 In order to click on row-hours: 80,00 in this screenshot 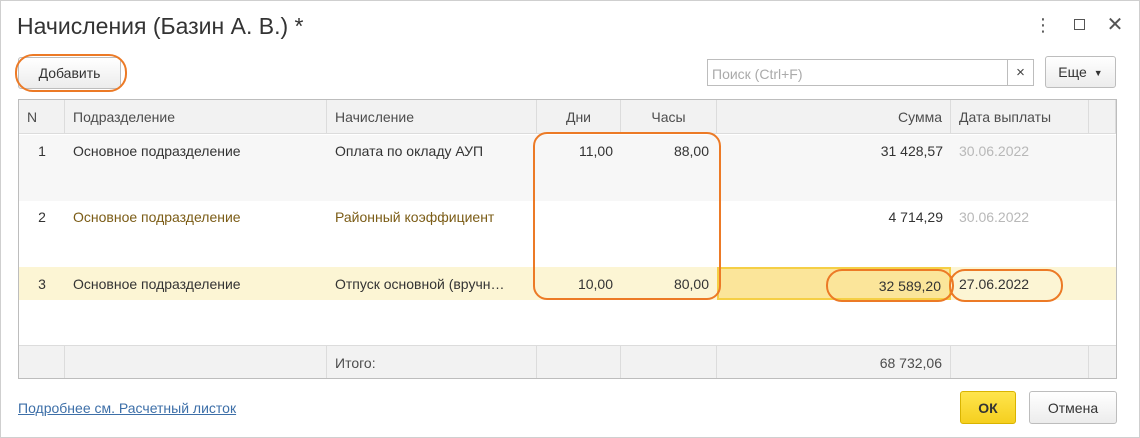, I will do `click(691, 284)`.